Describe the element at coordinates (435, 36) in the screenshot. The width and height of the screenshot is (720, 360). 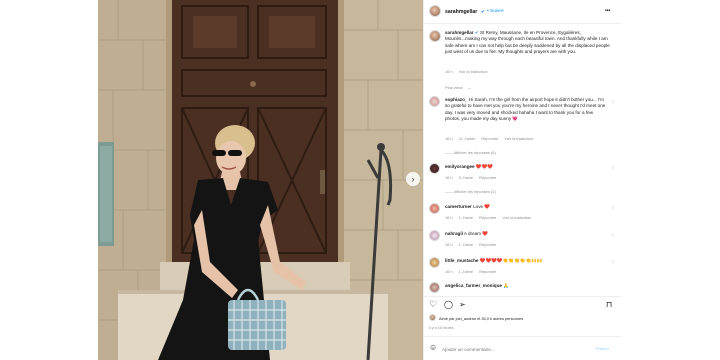
I see `caption-avatar` at that location.